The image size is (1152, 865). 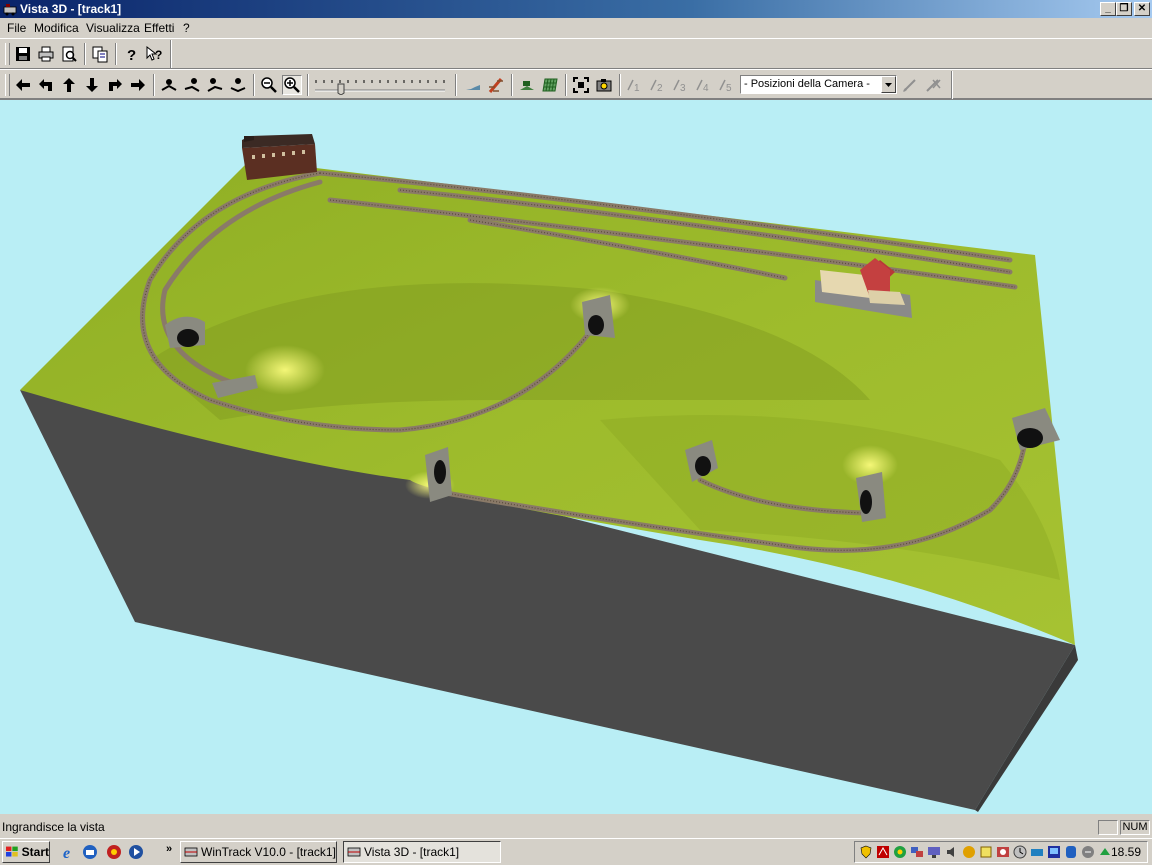 I want to click on shield-icon, so click(x=866, y=852).